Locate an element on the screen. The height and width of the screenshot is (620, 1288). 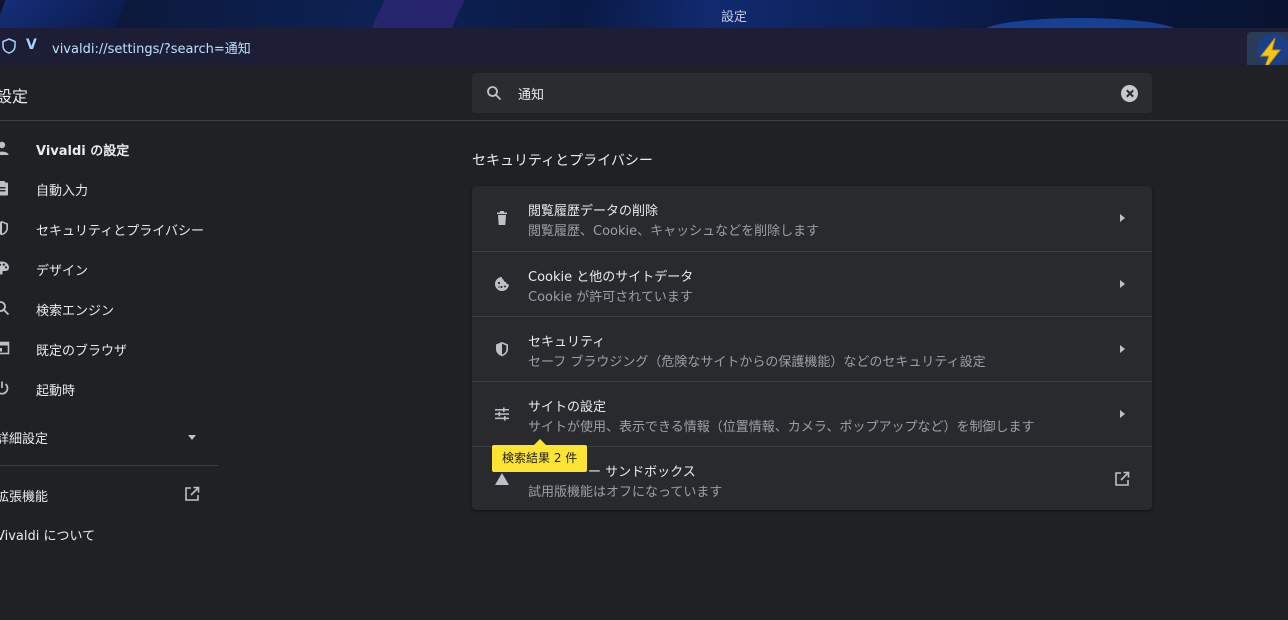
browser-window-icon is located at coordinates (5, 348).